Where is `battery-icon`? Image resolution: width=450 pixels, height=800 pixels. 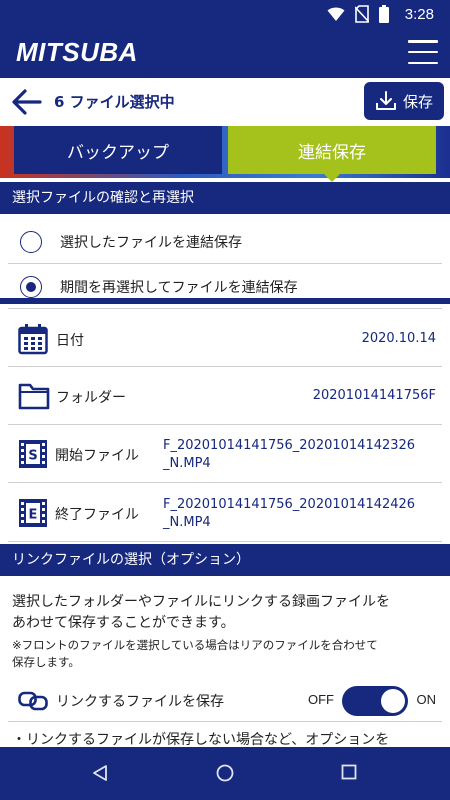
battery-icon is located at coordinates (383, 14).